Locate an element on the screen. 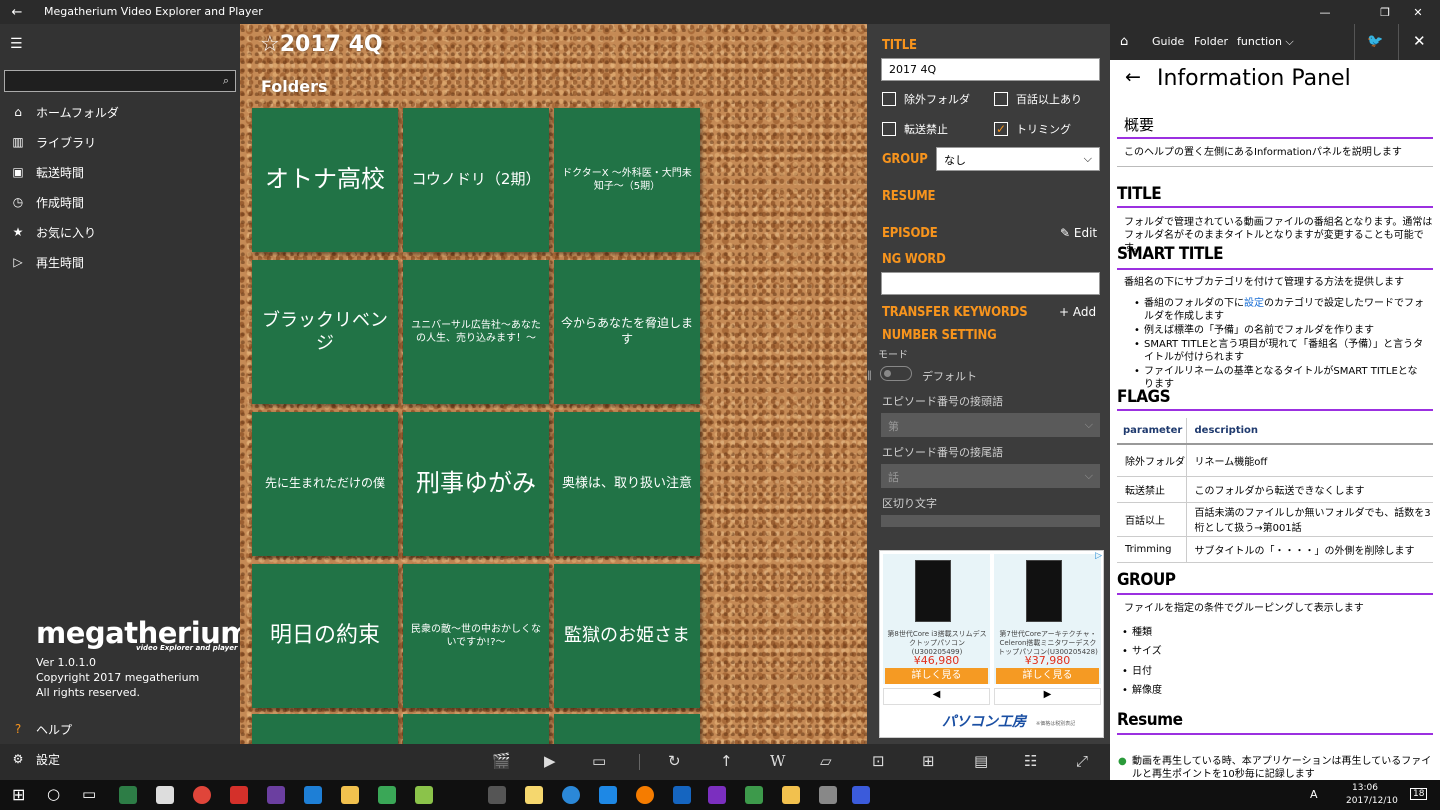  task-view-icon: ▭ is located at coordinates (89, 794).